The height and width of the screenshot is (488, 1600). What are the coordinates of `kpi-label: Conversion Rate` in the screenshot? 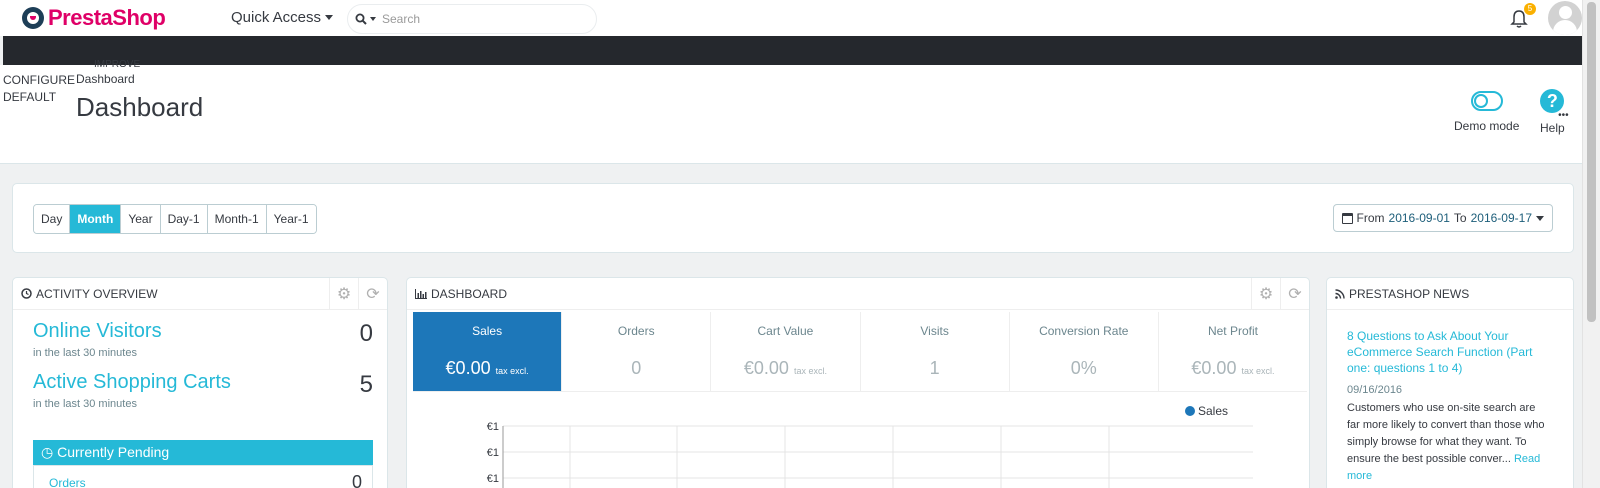 It's located at (1084, 331).